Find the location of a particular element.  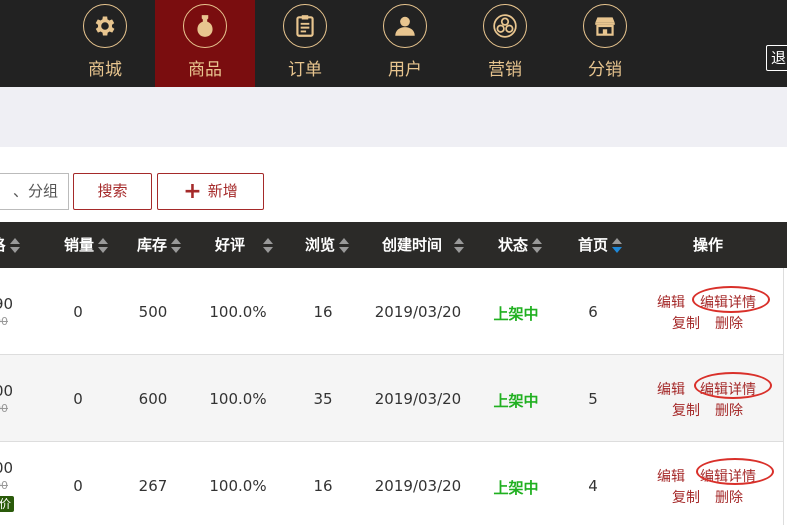

nav-label: 分销 is located at coordinates (605, 70).